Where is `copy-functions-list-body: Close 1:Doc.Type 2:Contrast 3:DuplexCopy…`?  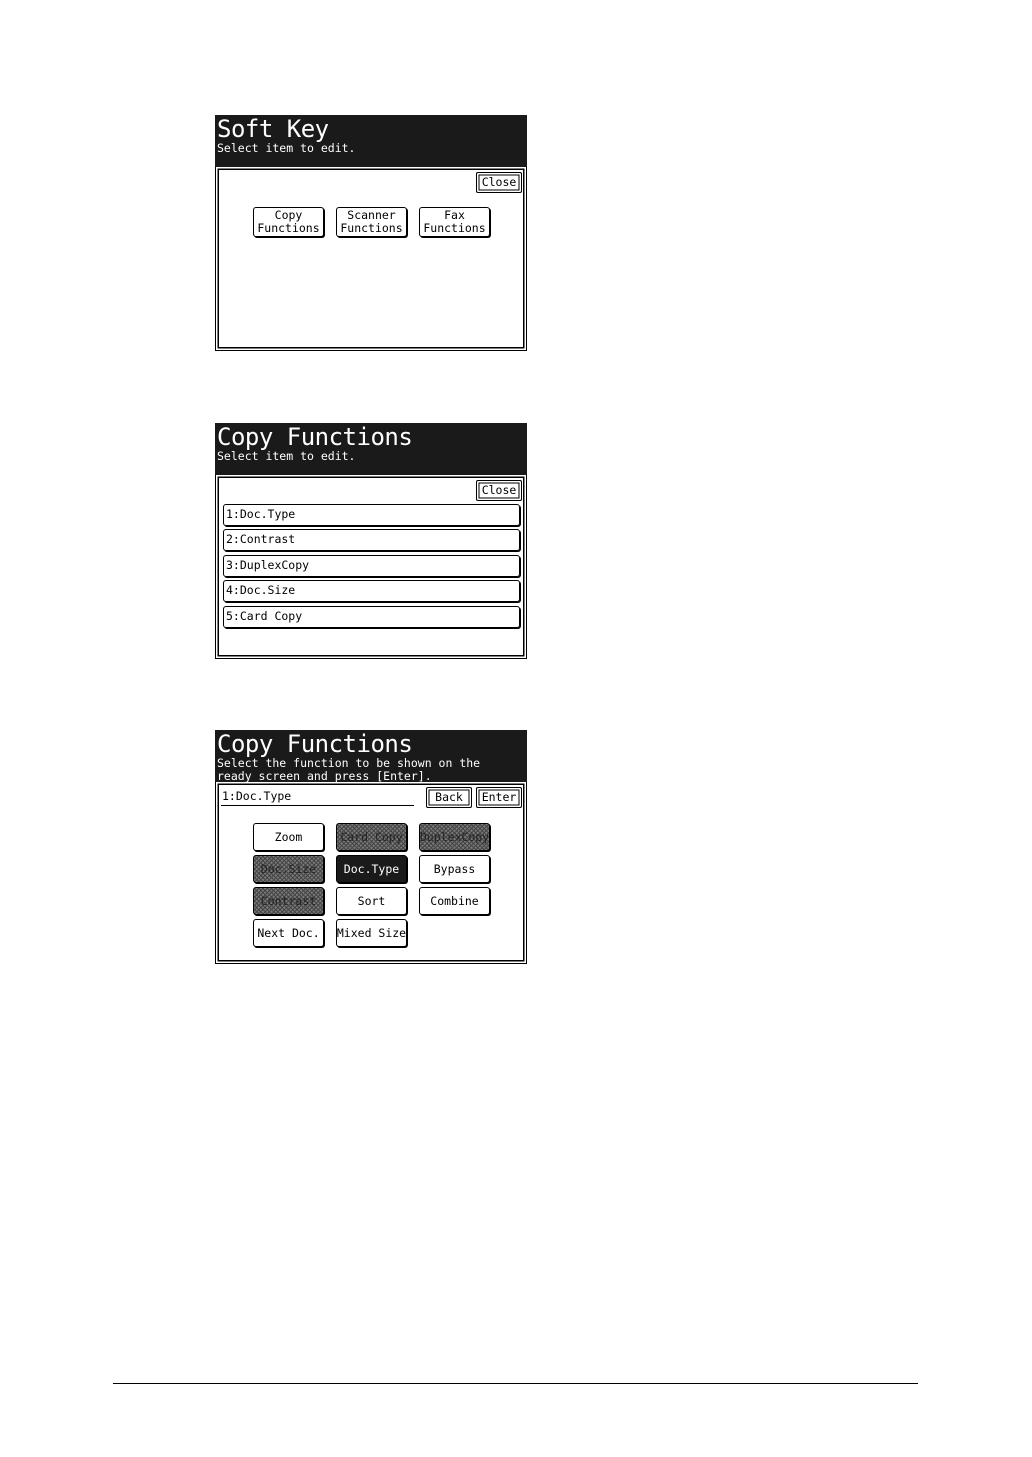
copy-functions-list-body: Close 1:Doc.Type 2:Contrast 3:DuplexCopy… is located at coordinates (371, 567).